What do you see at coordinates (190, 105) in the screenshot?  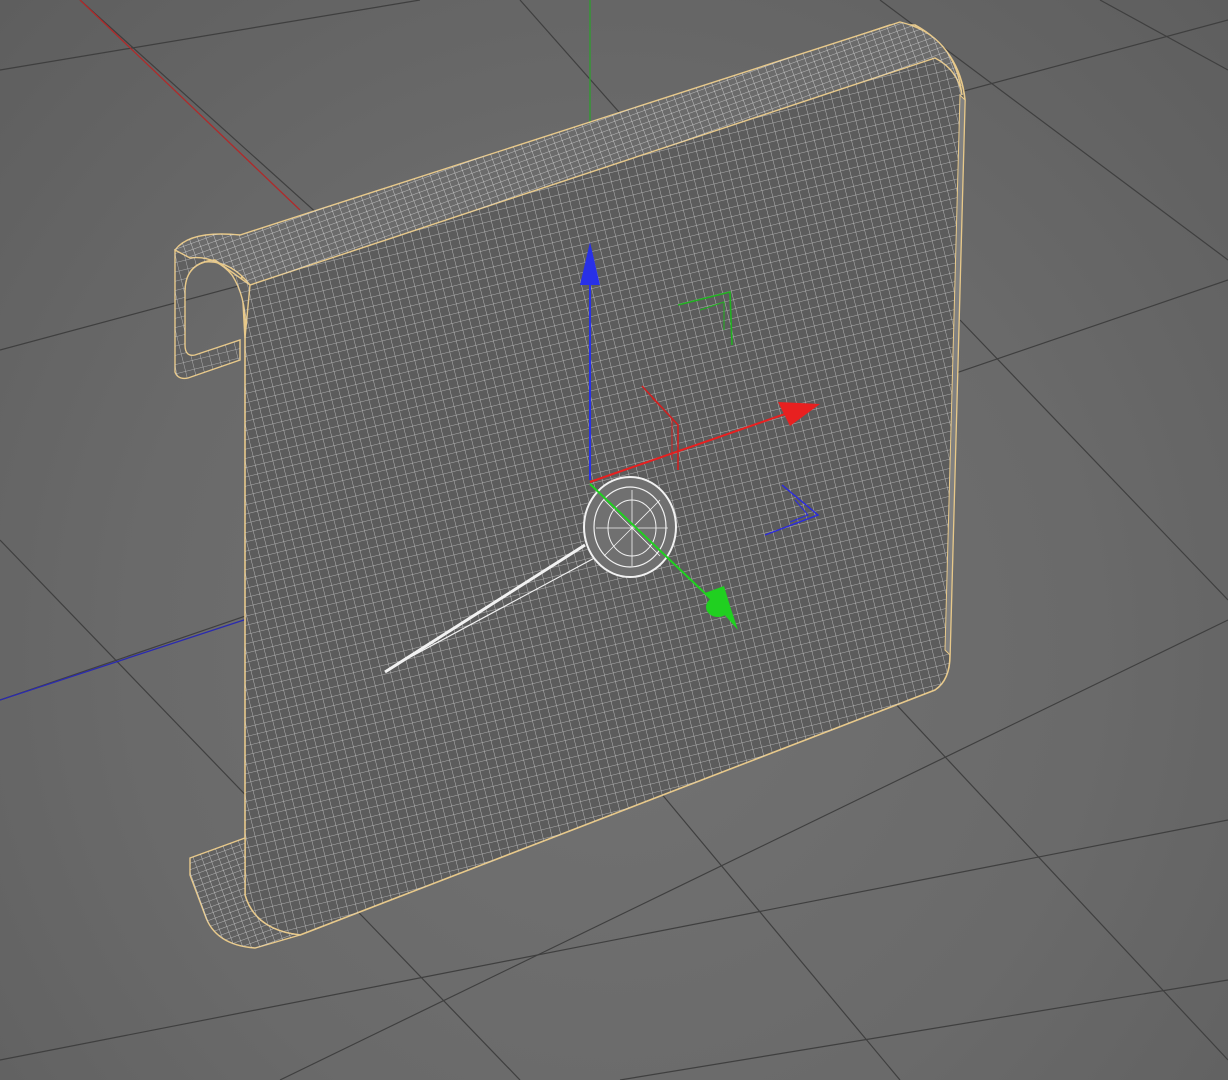 I see `world-axis-x` at bounding box center [190, 105].